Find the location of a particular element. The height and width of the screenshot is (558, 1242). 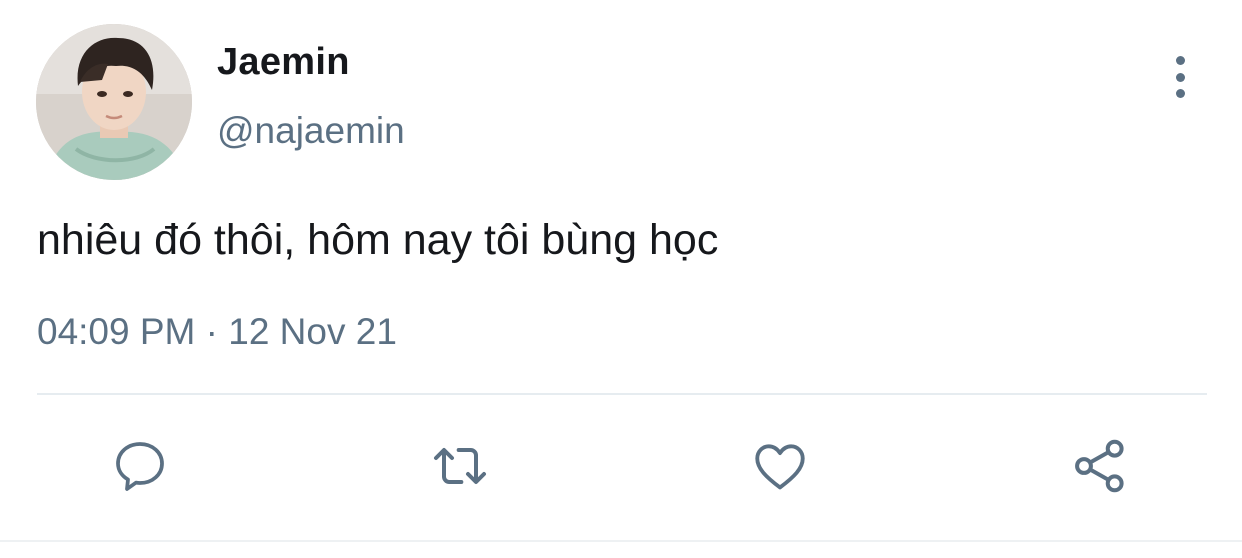

avatar-image is located at coordinates (114, 102).